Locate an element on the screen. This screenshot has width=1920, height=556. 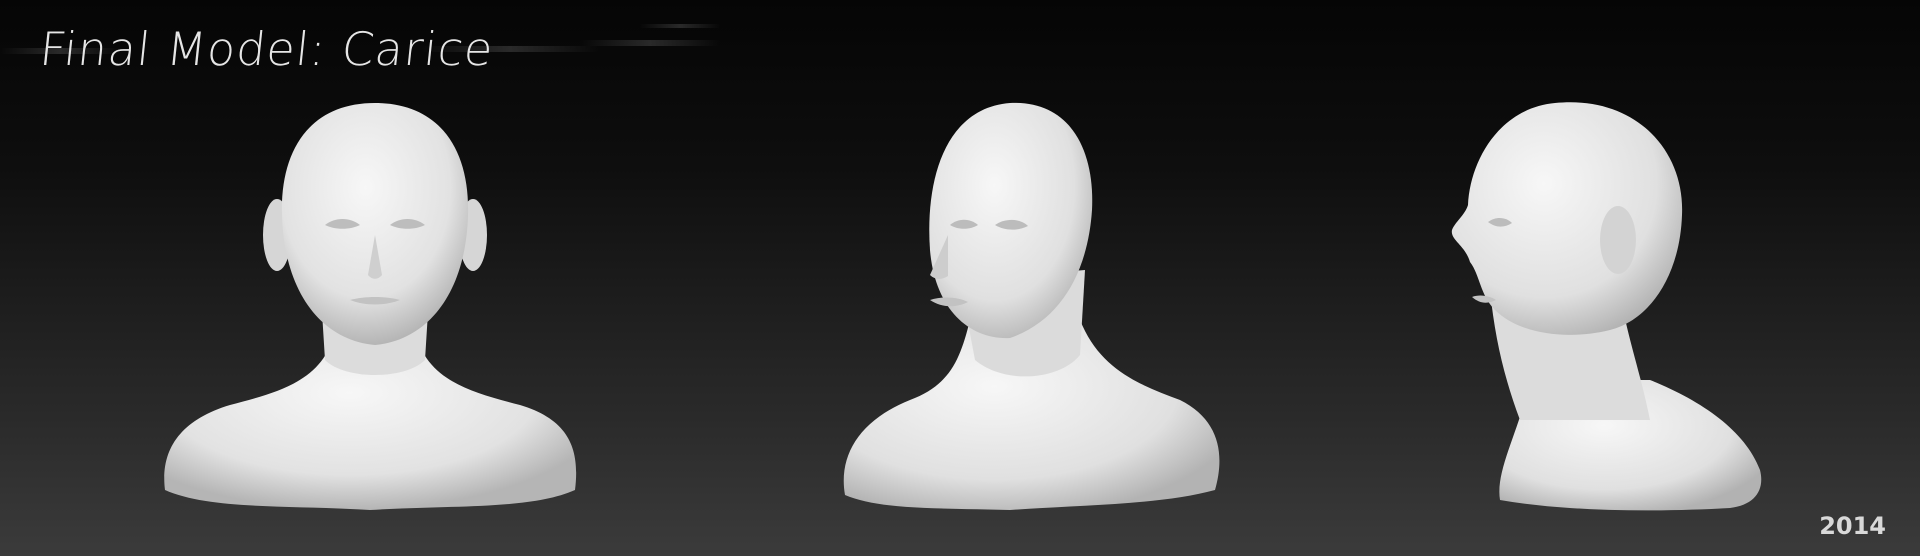
year-label: 2014 is located at coordinates (1852, 526).